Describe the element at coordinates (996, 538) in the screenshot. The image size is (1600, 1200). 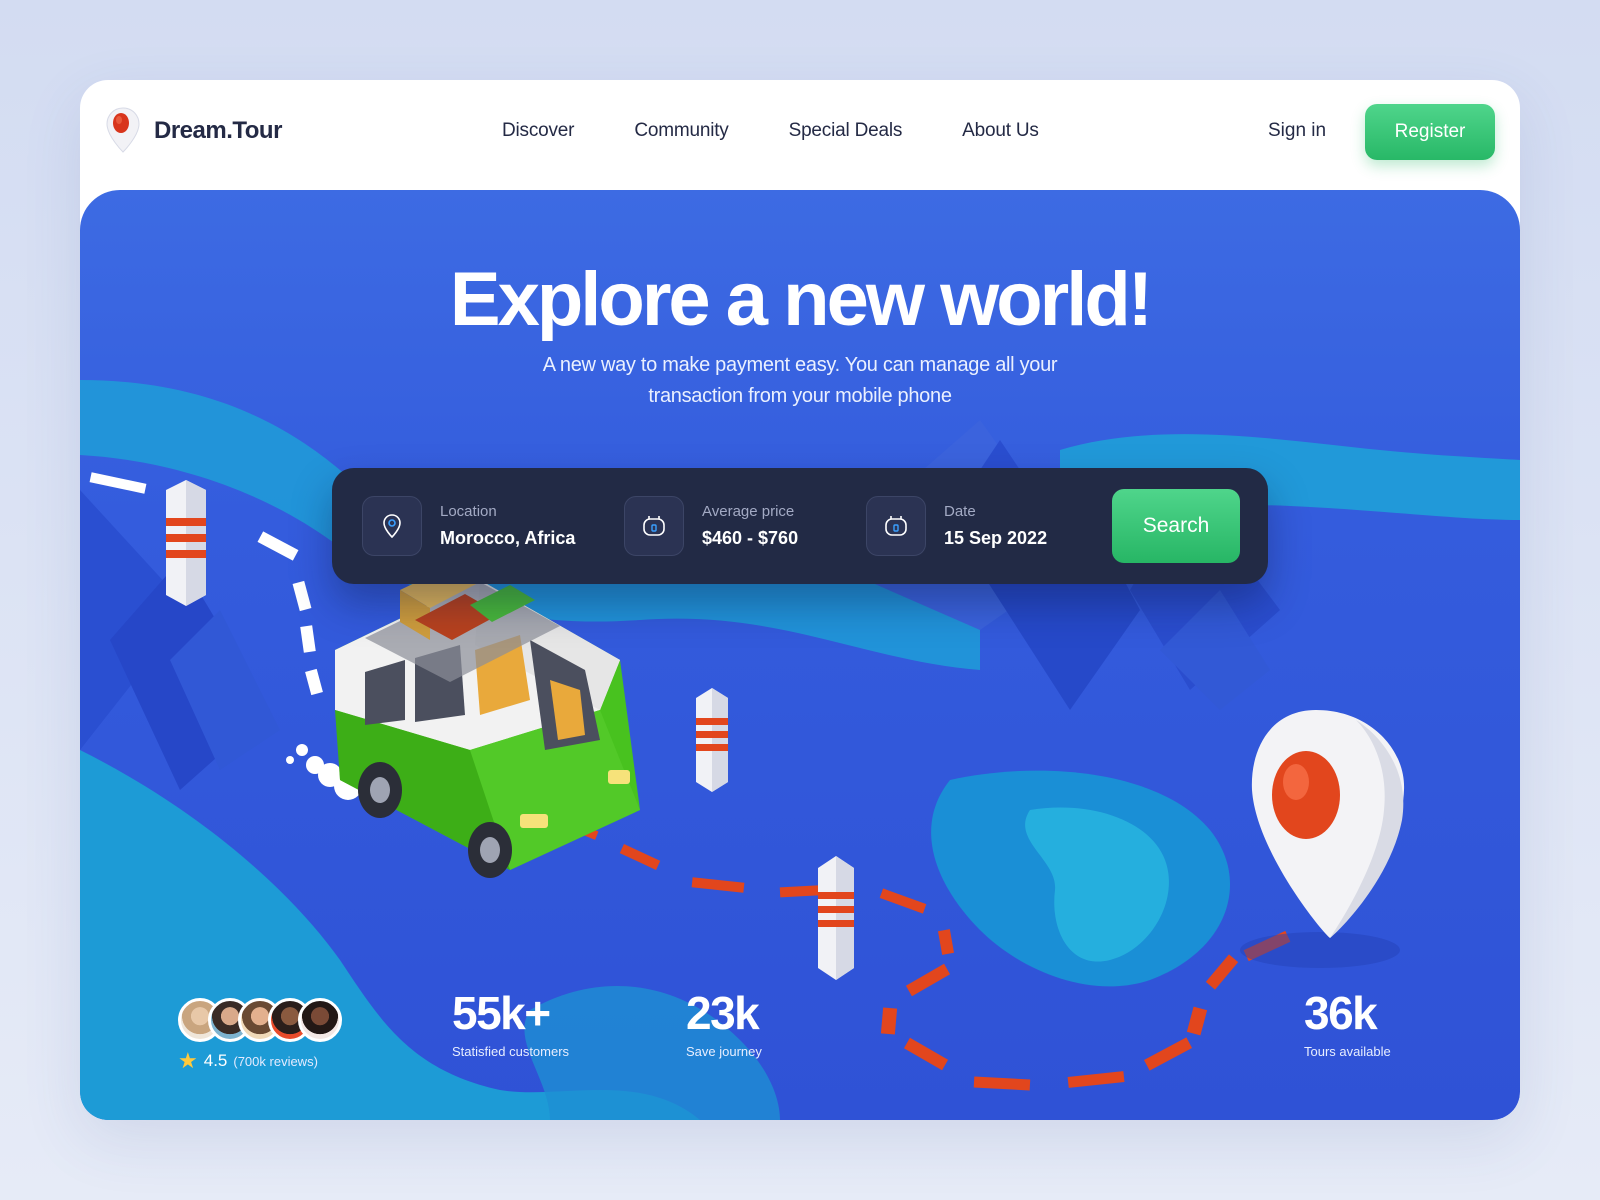
I see `date-value: 15 Sep 2022` at that location.